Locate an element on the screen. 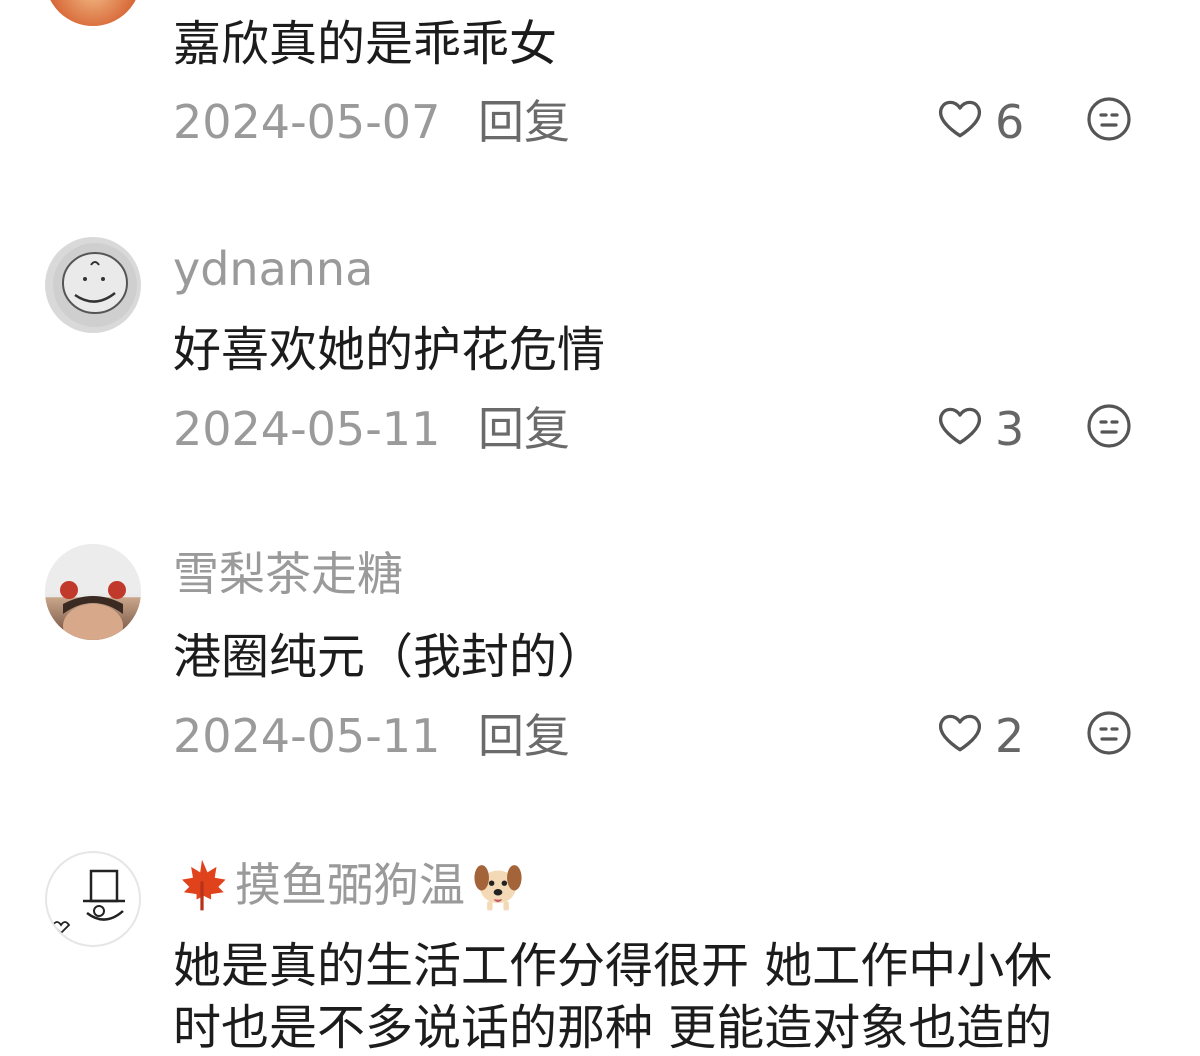 This screenshot has width=1200, height=1056. avatar-drawing is located at coordinates (88, 902).